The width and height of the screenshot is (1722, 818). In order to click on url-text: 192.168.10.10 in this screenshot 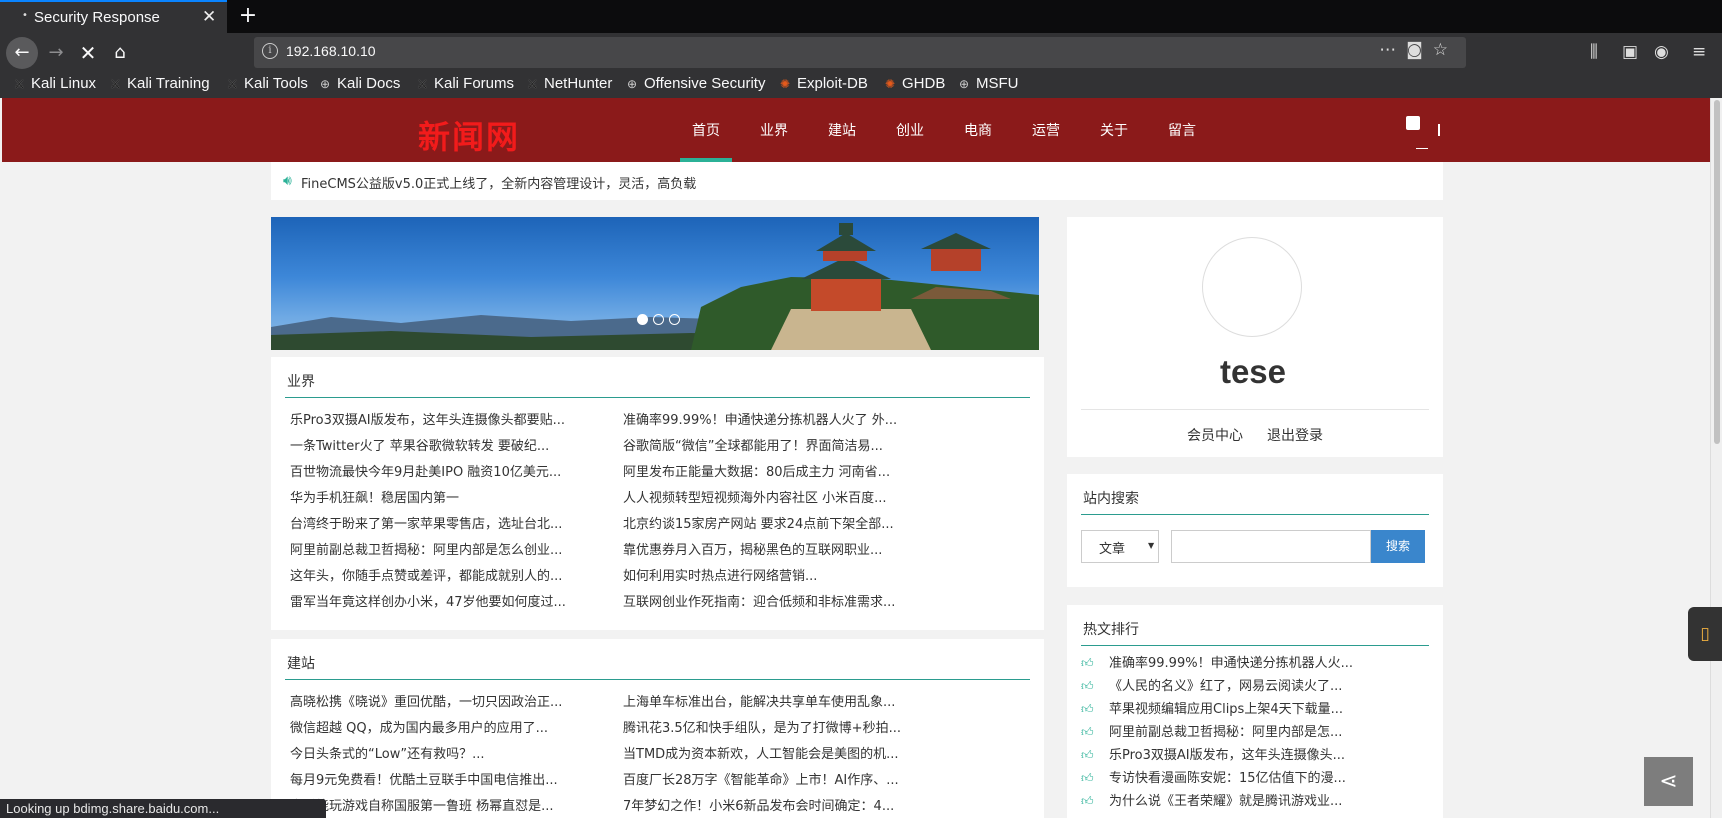, I will do `click(331, 51)`.